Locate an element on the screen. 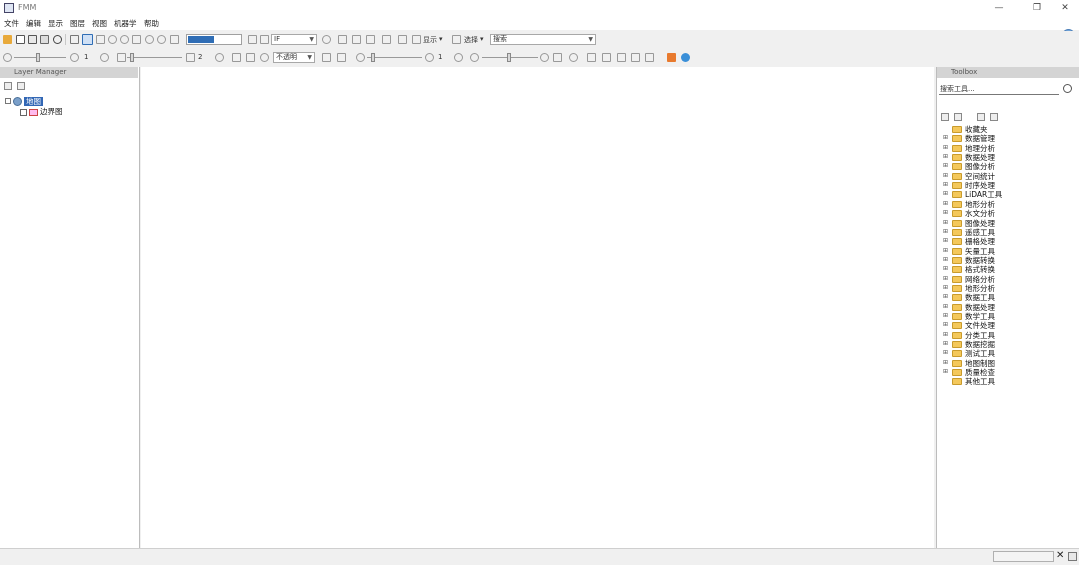 The image size is (1079, 565). display-dropdown-arrow: ▾ is located at coordinates (441, 39).